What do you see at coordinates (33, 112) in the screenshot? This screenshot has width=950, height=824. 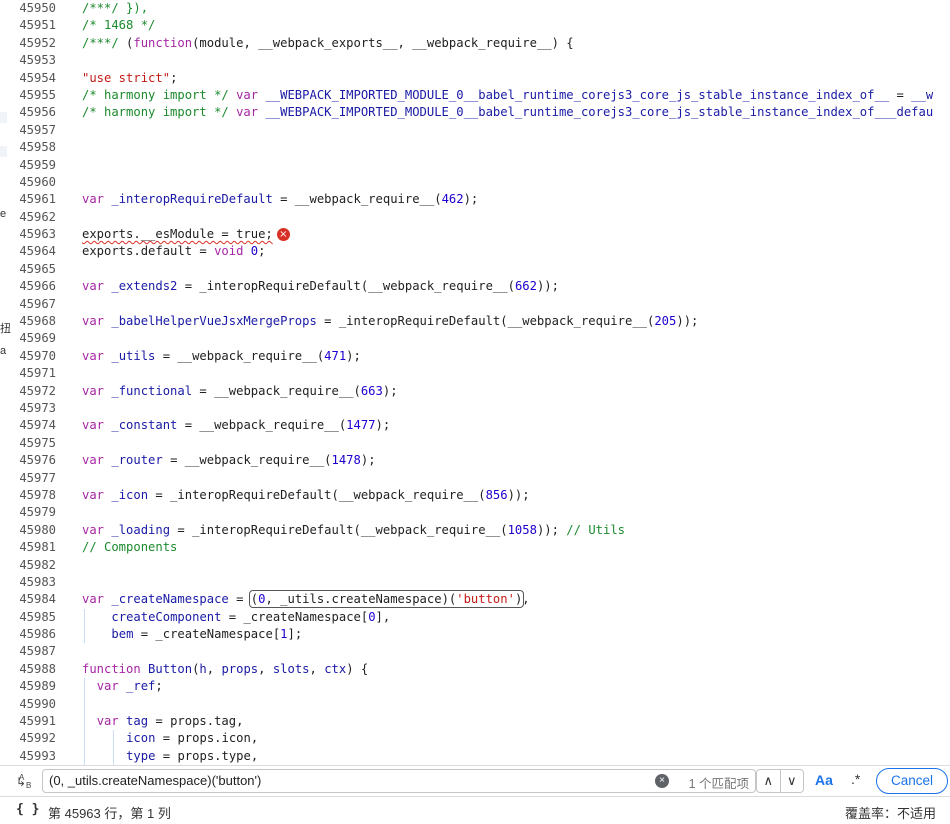 I see `line-number: 45956` at bounding box center [33, 112].